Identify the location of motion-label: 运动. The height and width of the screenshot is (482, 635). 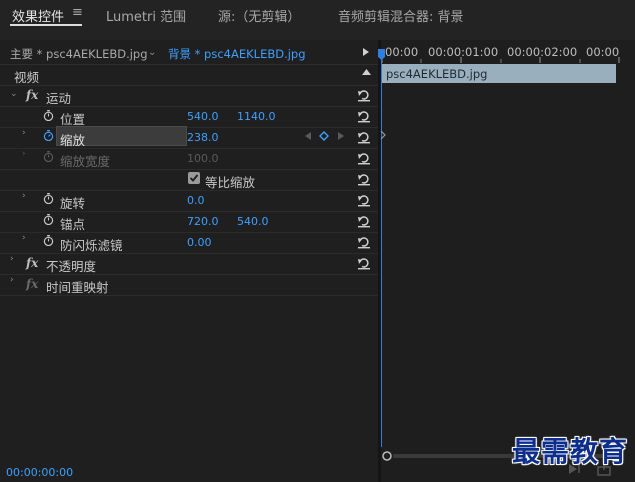
(59, 98).